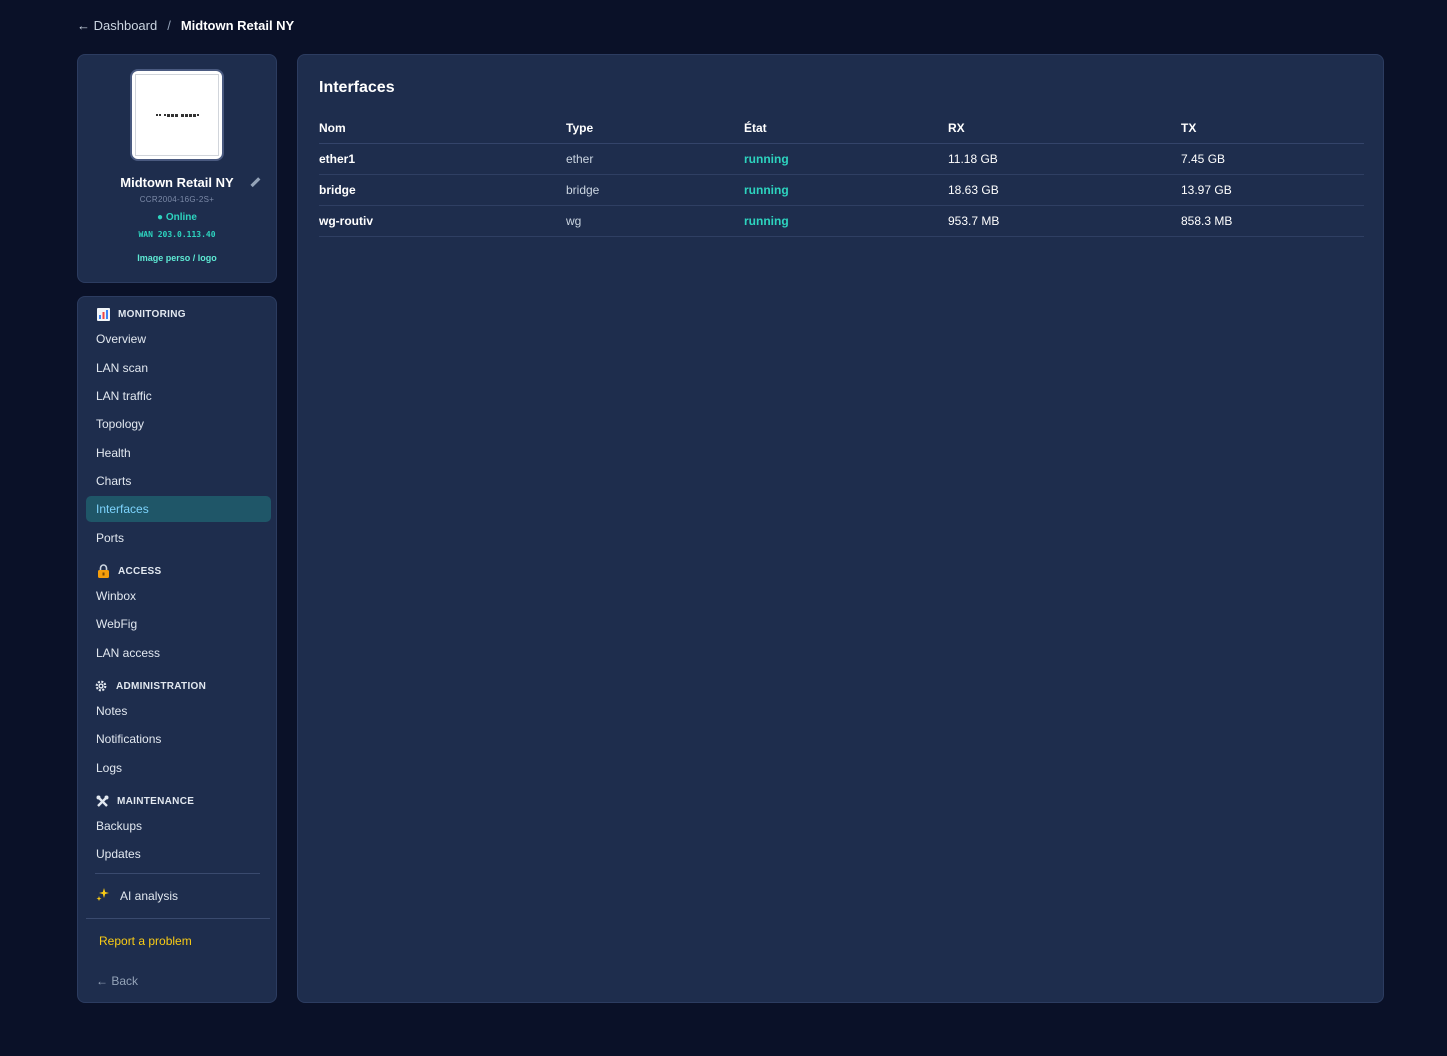 Image resolution: width=1447 pixels, height=1056 pixels. I want to click on interface-name: ether1, so click(442, 159).